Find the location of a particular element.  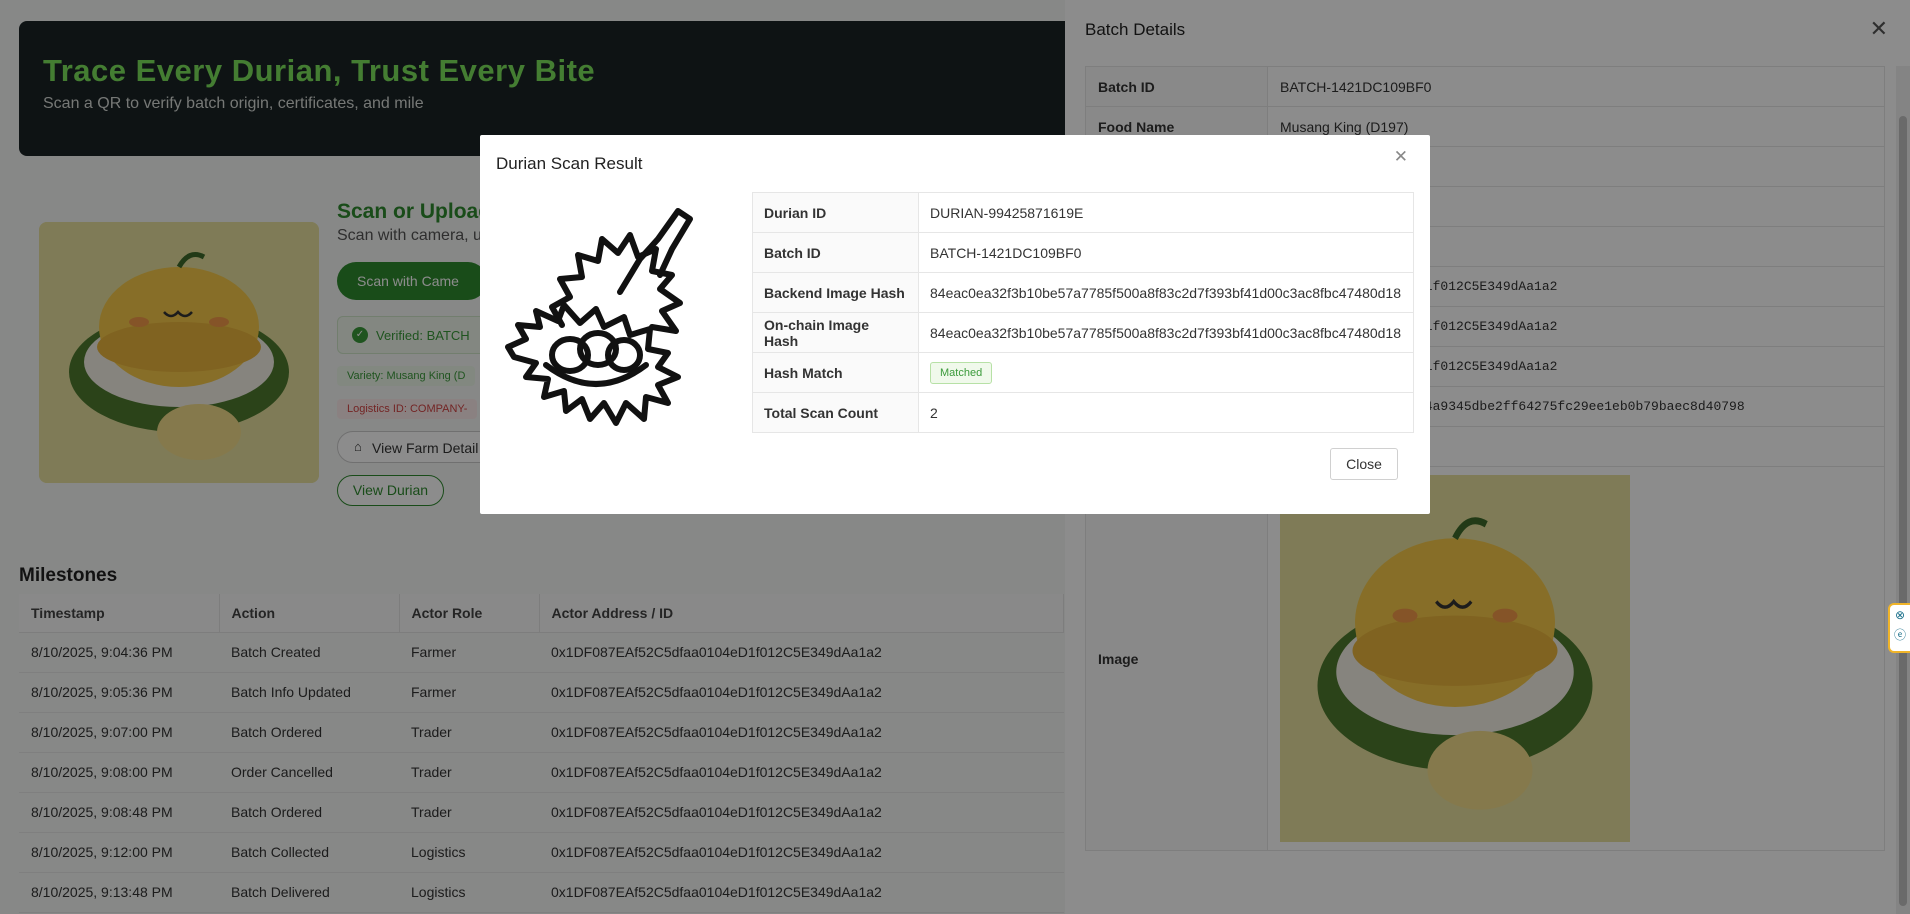

table-row: Total Scan Count 2 is located at coordinates (1083, 412).